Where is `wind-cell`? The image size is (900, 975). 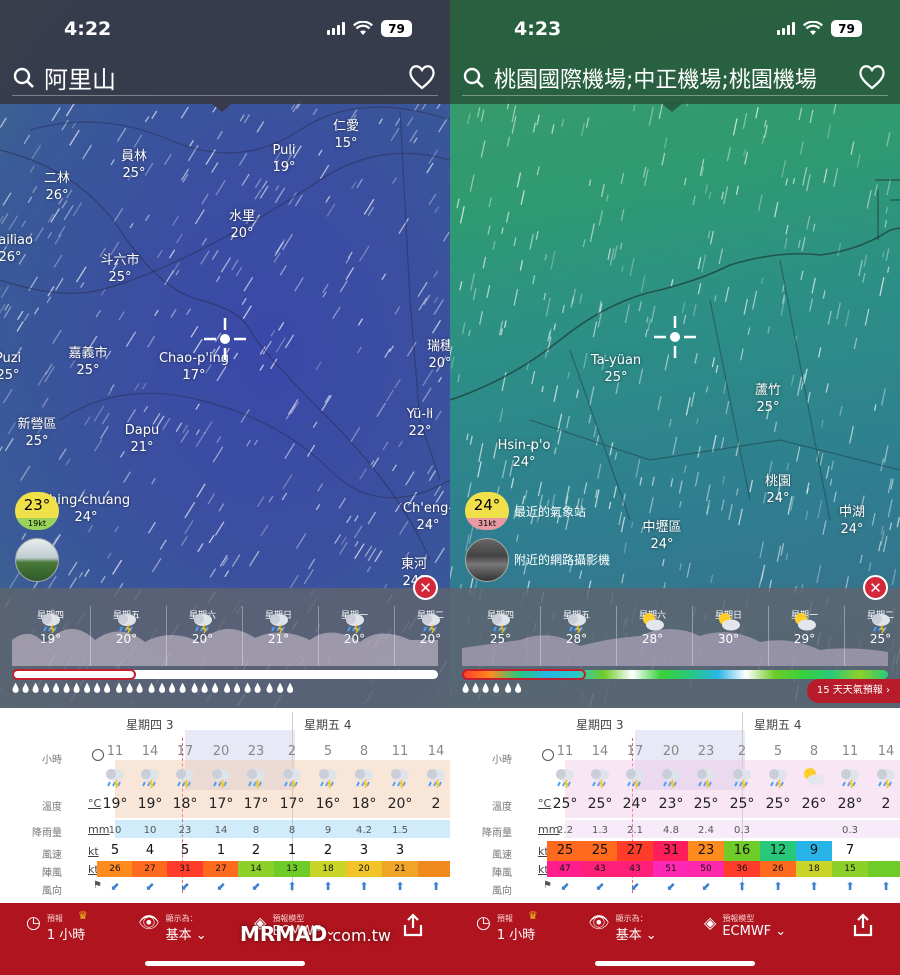
wind-cell is located at coordinates (434, 851).